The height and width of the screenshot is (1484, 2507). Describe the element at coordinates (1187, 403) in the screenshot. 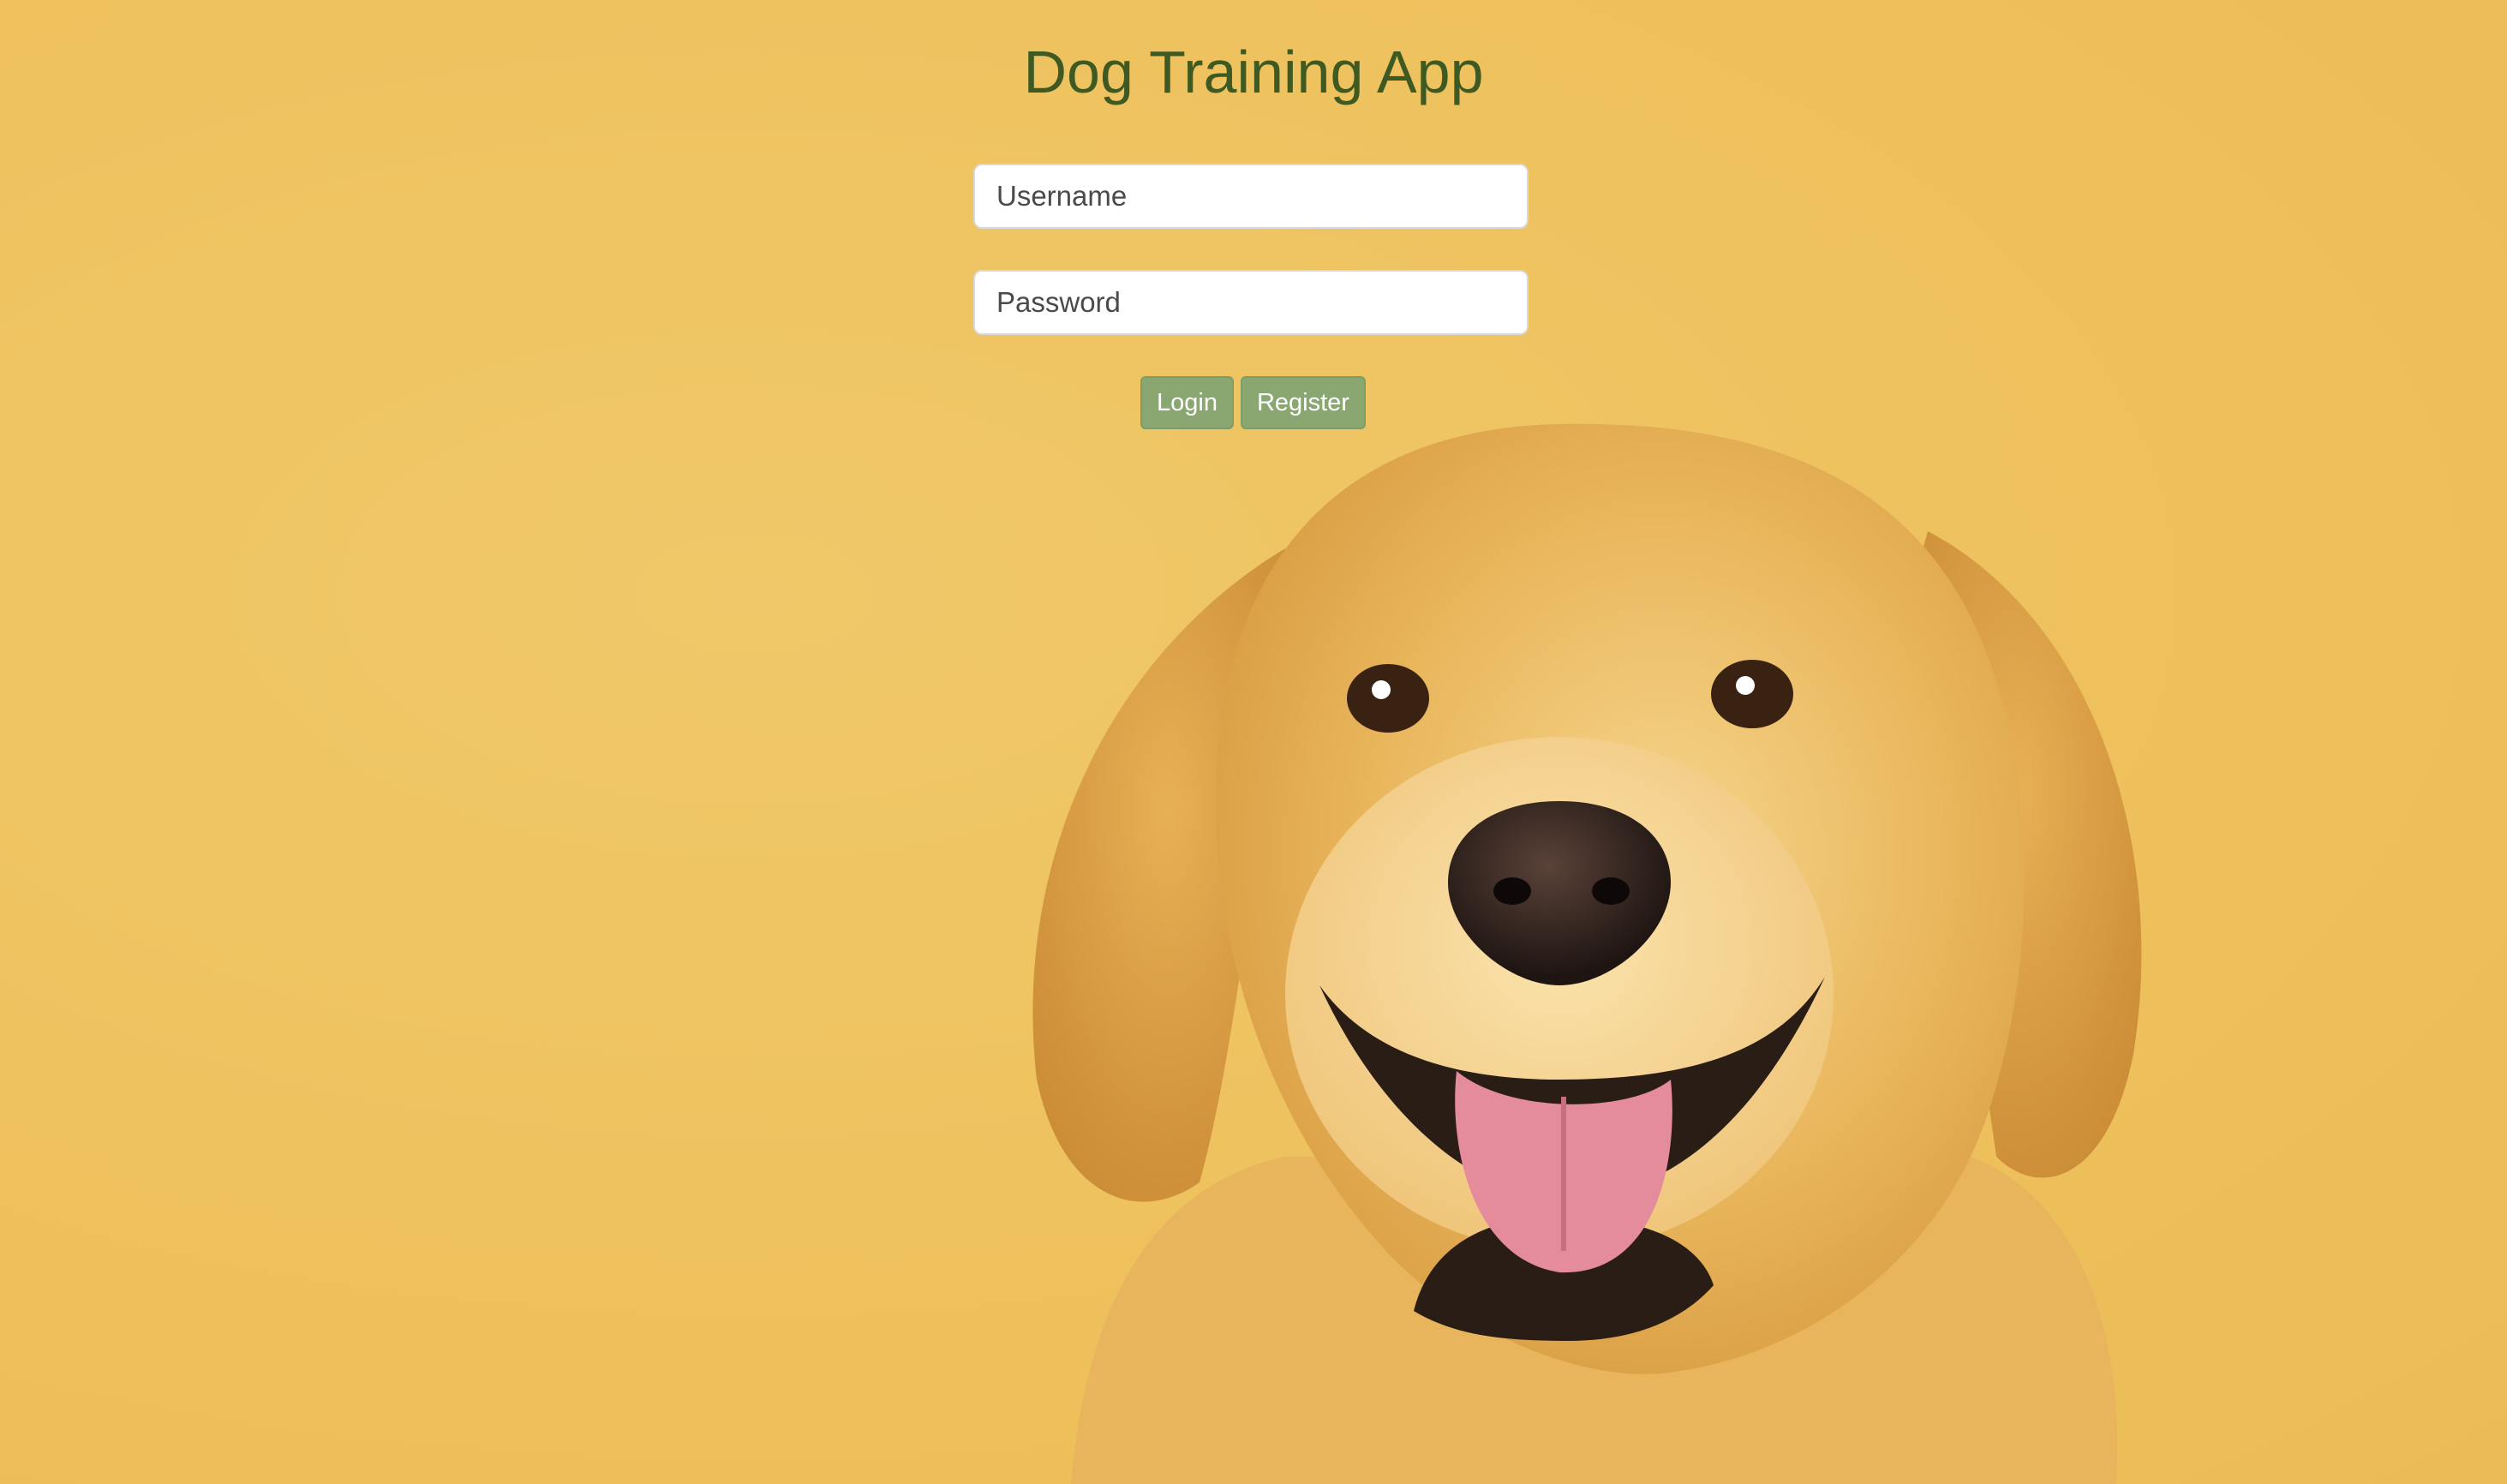

I see `login-button: Login` at that location.